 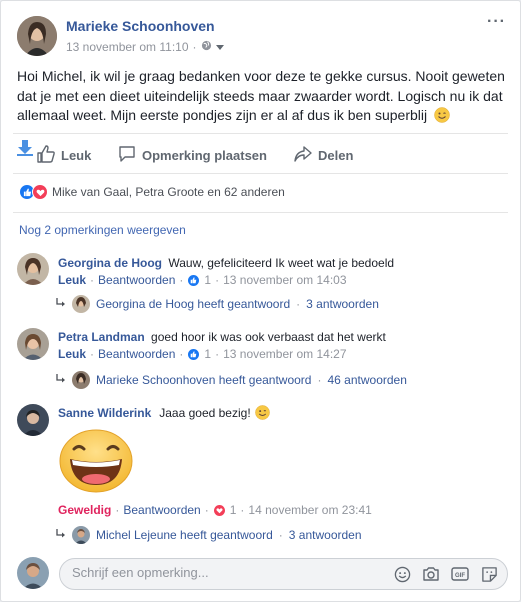 I want to click on audience-dropdown-icon, so click(x=219, y=47).